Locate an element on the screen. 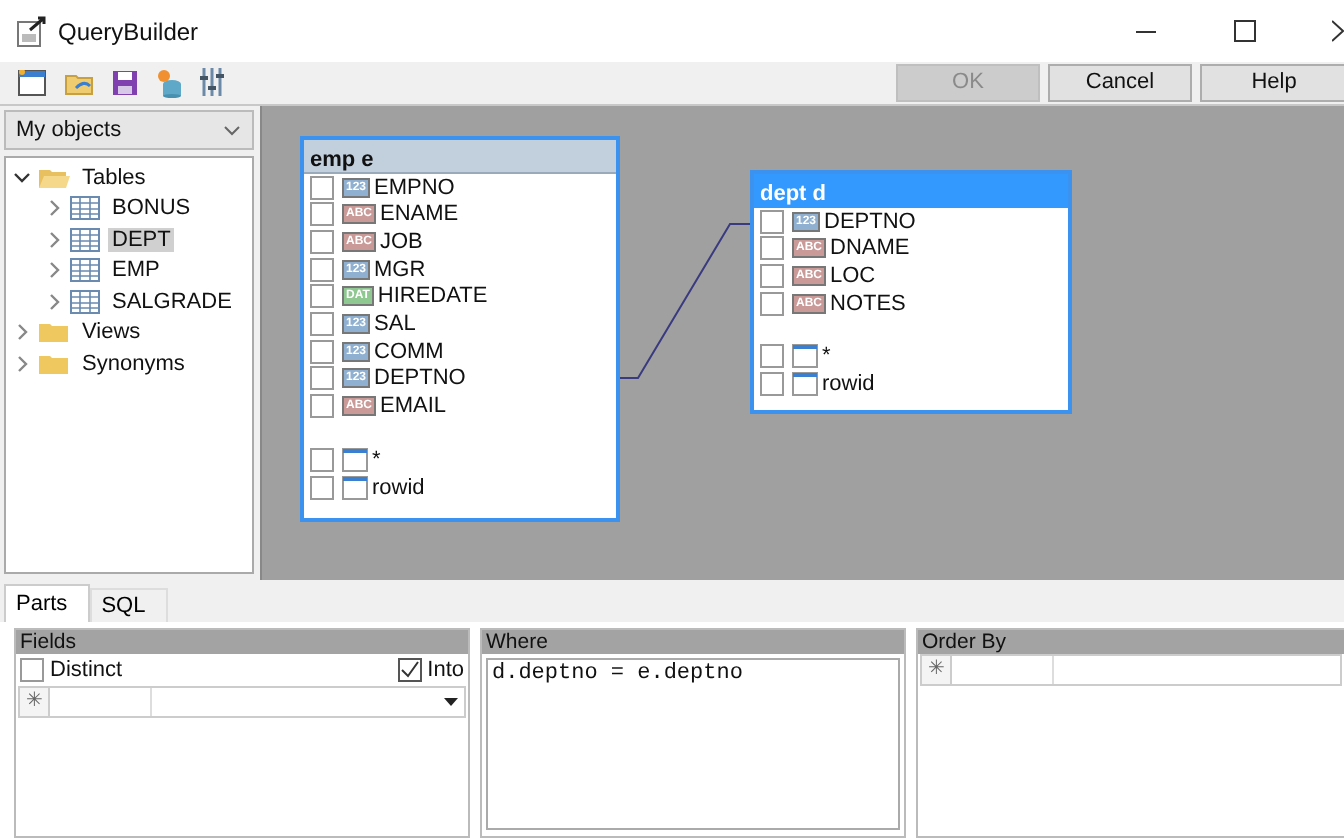 The height and width of the screenshot is (838, 1344). where-editor: d.deptno = e.deptno is located at coordinates (693, 744).